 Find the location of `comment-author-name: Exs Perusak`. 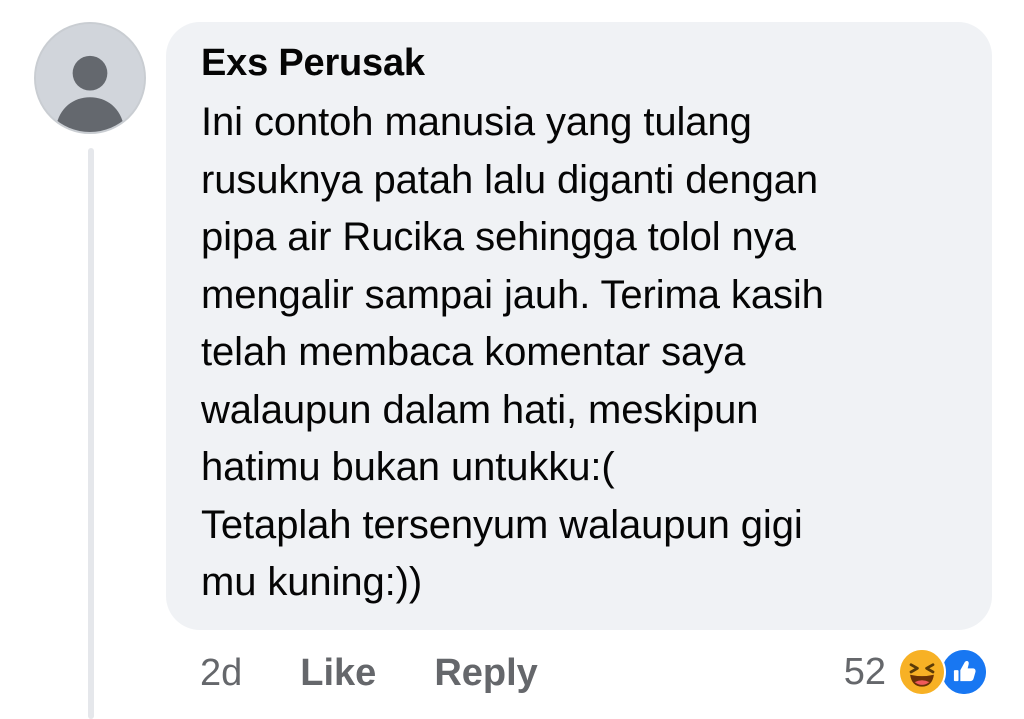

comment-author-name: Exs Perusak is located at coordinates (582, 63).